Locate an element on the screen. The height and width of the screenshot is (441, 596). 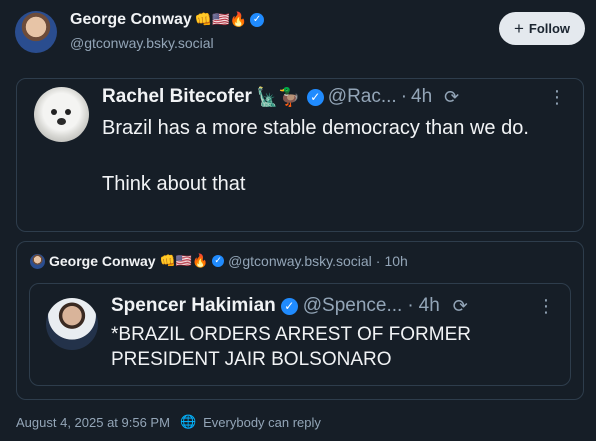
nested-author-avatar is located at coordinates (72, 324).